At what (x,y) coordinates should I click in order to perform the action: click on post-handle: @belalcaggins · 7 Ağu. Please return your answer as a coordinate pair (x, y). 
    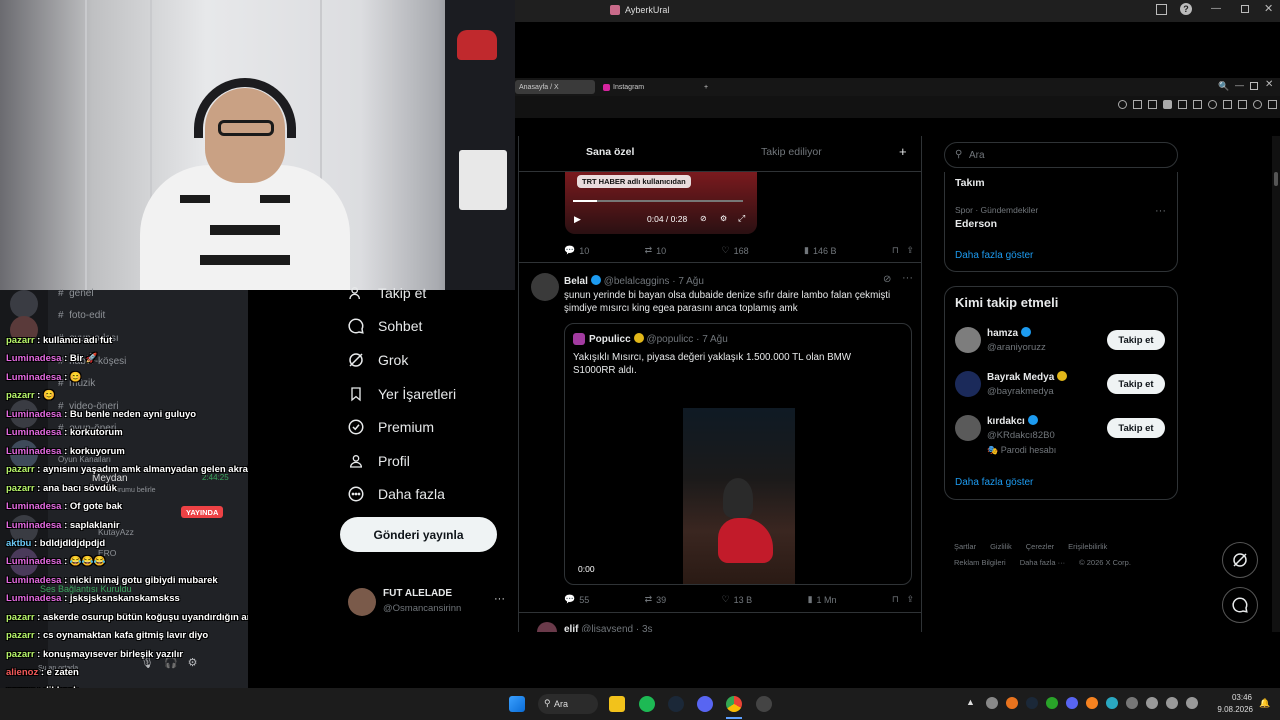
    Looking at the image, I should click on (654, 281).